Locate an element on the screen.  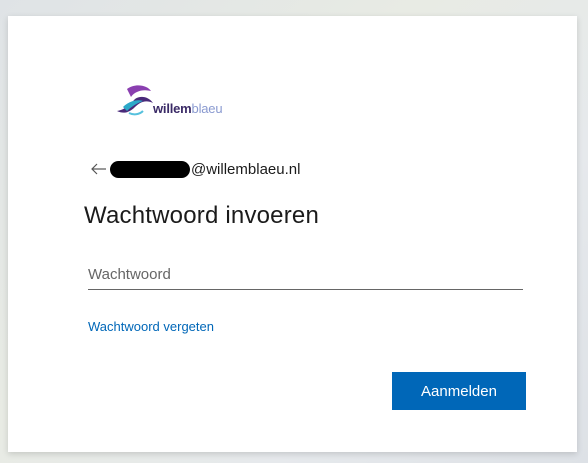
logo-wordmark: willemblaeu is located at coordinates (188, 108).